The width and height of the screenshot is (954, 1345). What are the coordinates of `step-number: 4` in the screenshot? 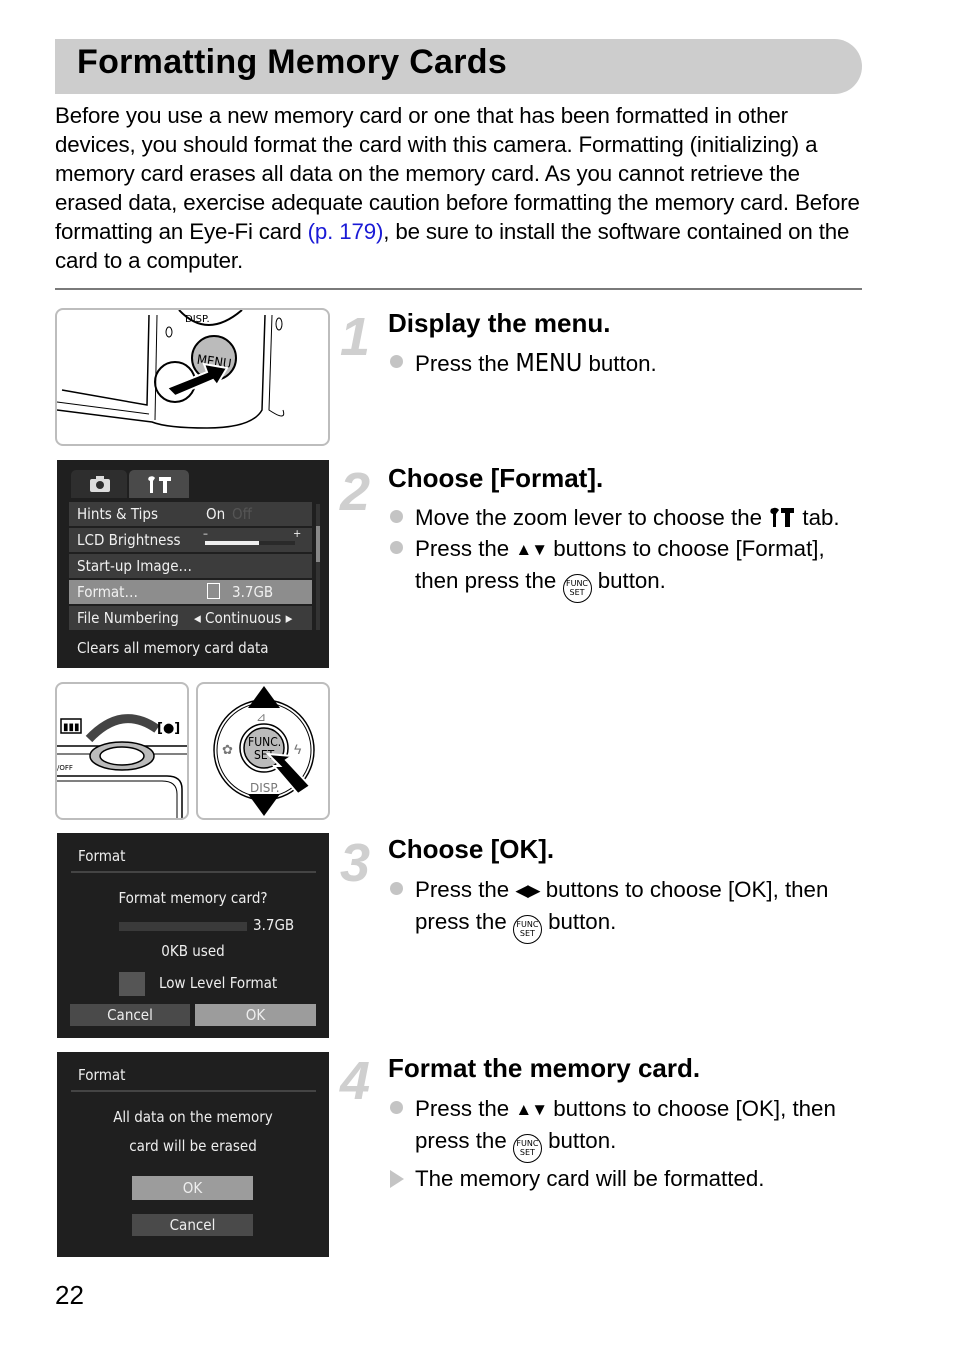 It's located at (355, 1081).